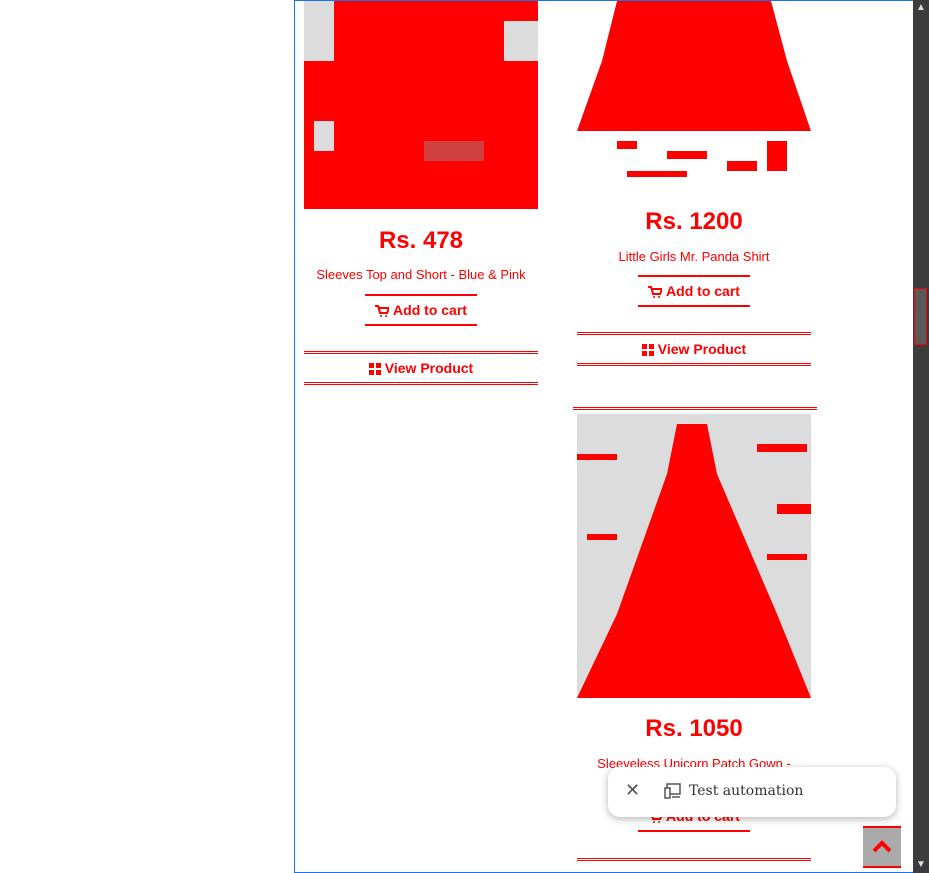 The width and height of the screenshot is (929, 873). I want to click on product-name: Little Girls Mr. Panda Shirt, so click(694, 256).